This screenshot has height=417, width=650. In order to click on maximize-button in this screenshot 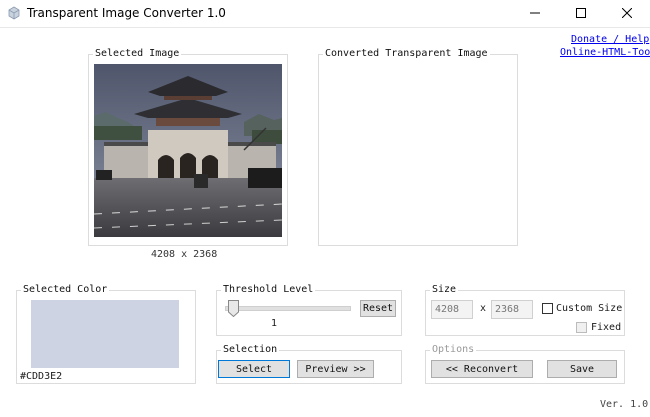, I will do `click(581, 13)`.